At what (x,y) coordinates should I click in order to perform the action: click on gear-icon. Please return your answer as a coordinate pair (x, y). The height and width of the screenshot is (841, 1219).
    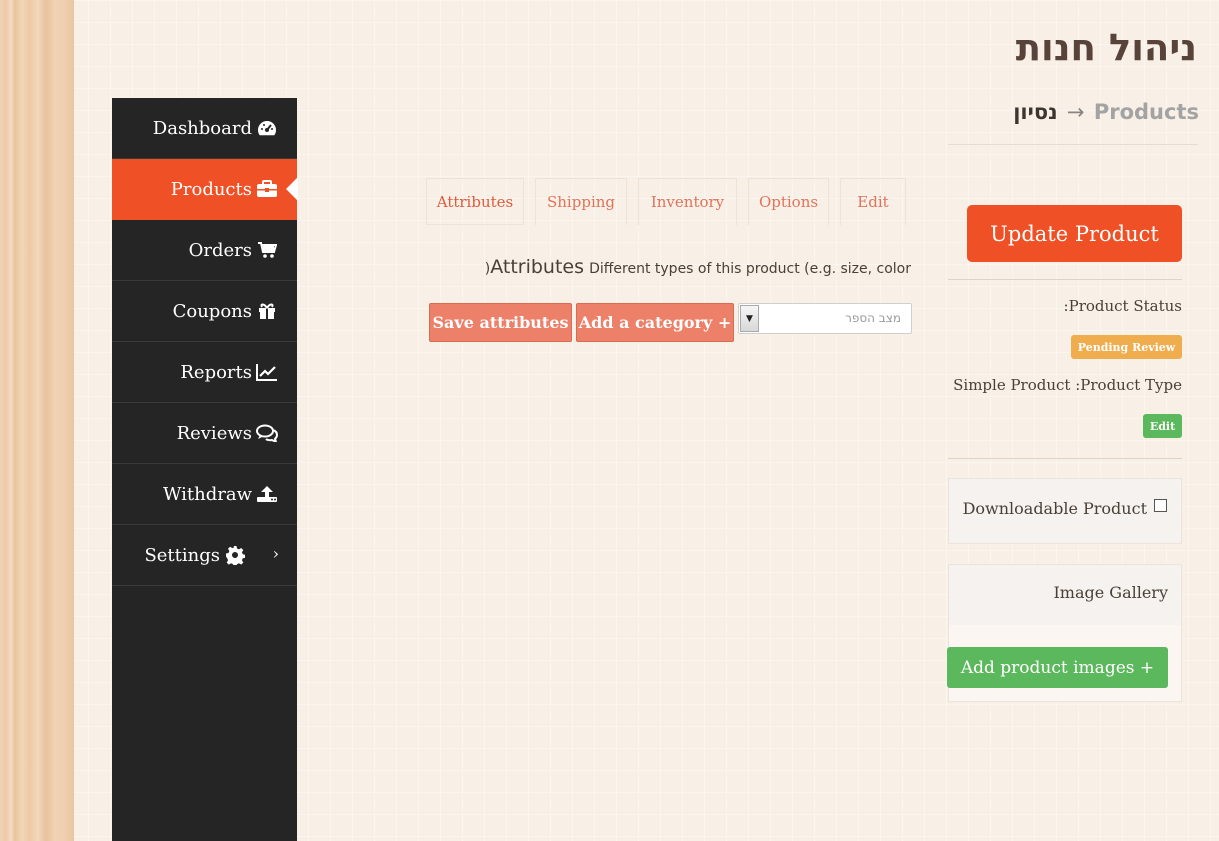
    Looking at the image, I should click on (235, 555).